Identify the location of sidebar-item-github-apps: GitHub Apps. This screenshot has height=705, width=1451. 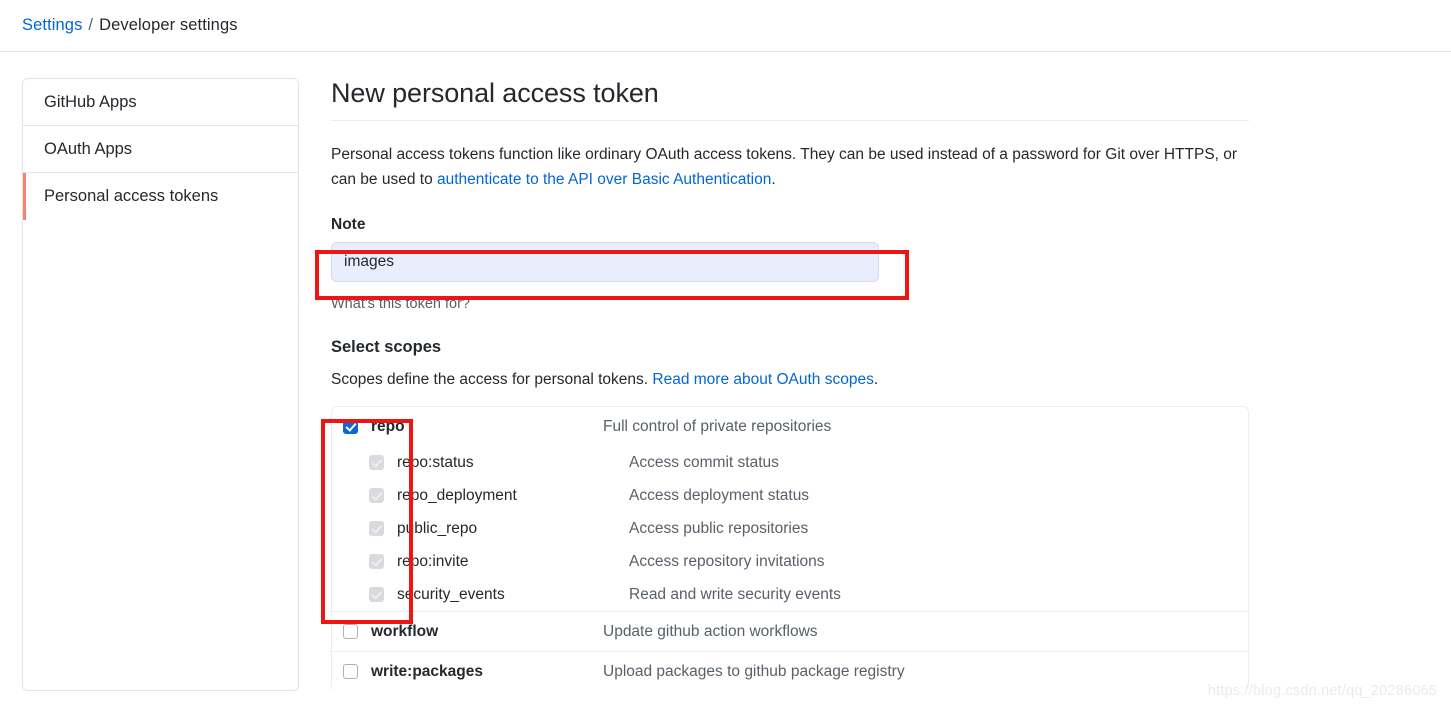
(160, 102).